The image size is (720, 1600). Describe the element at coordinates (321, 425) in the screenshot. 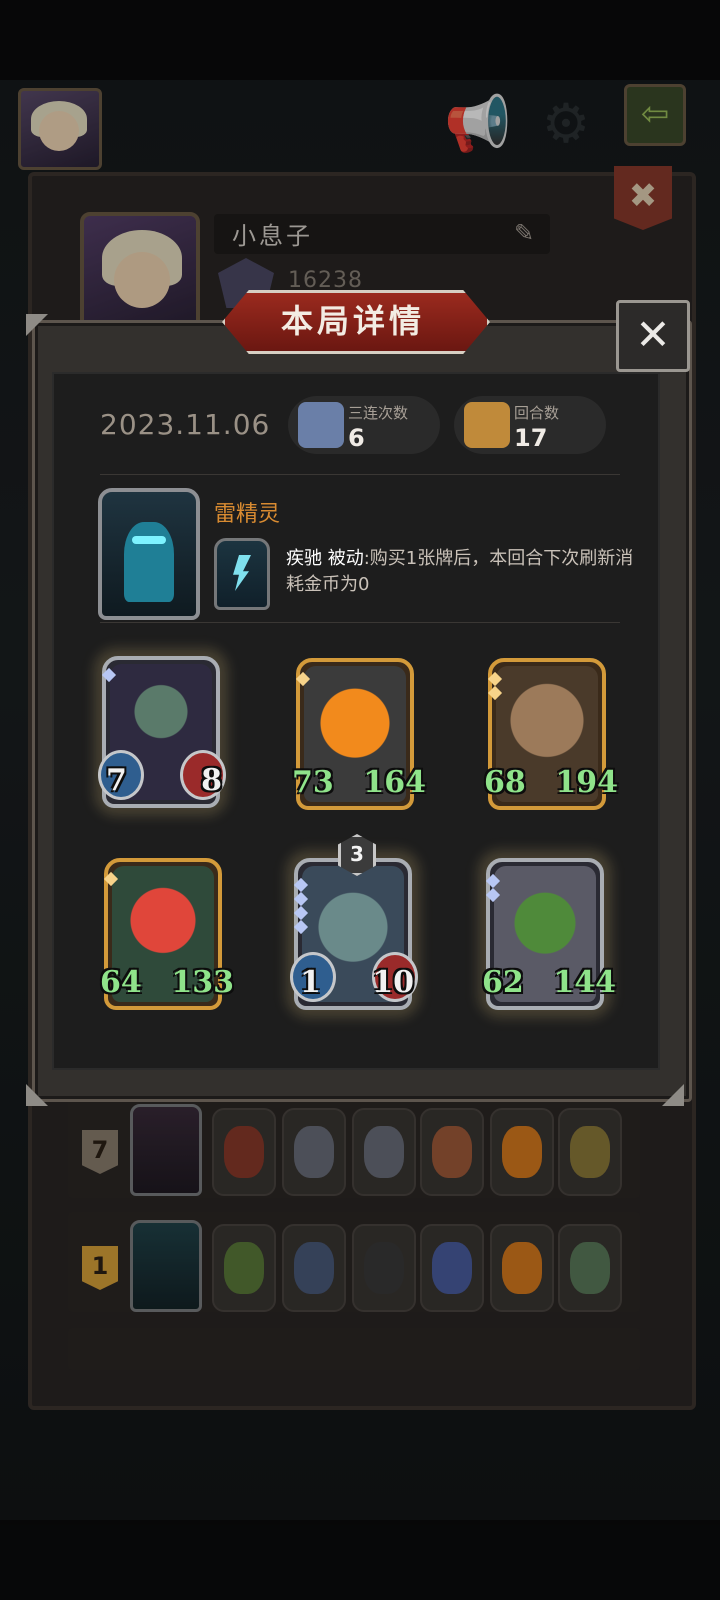

I see `triple-icon` at that location.